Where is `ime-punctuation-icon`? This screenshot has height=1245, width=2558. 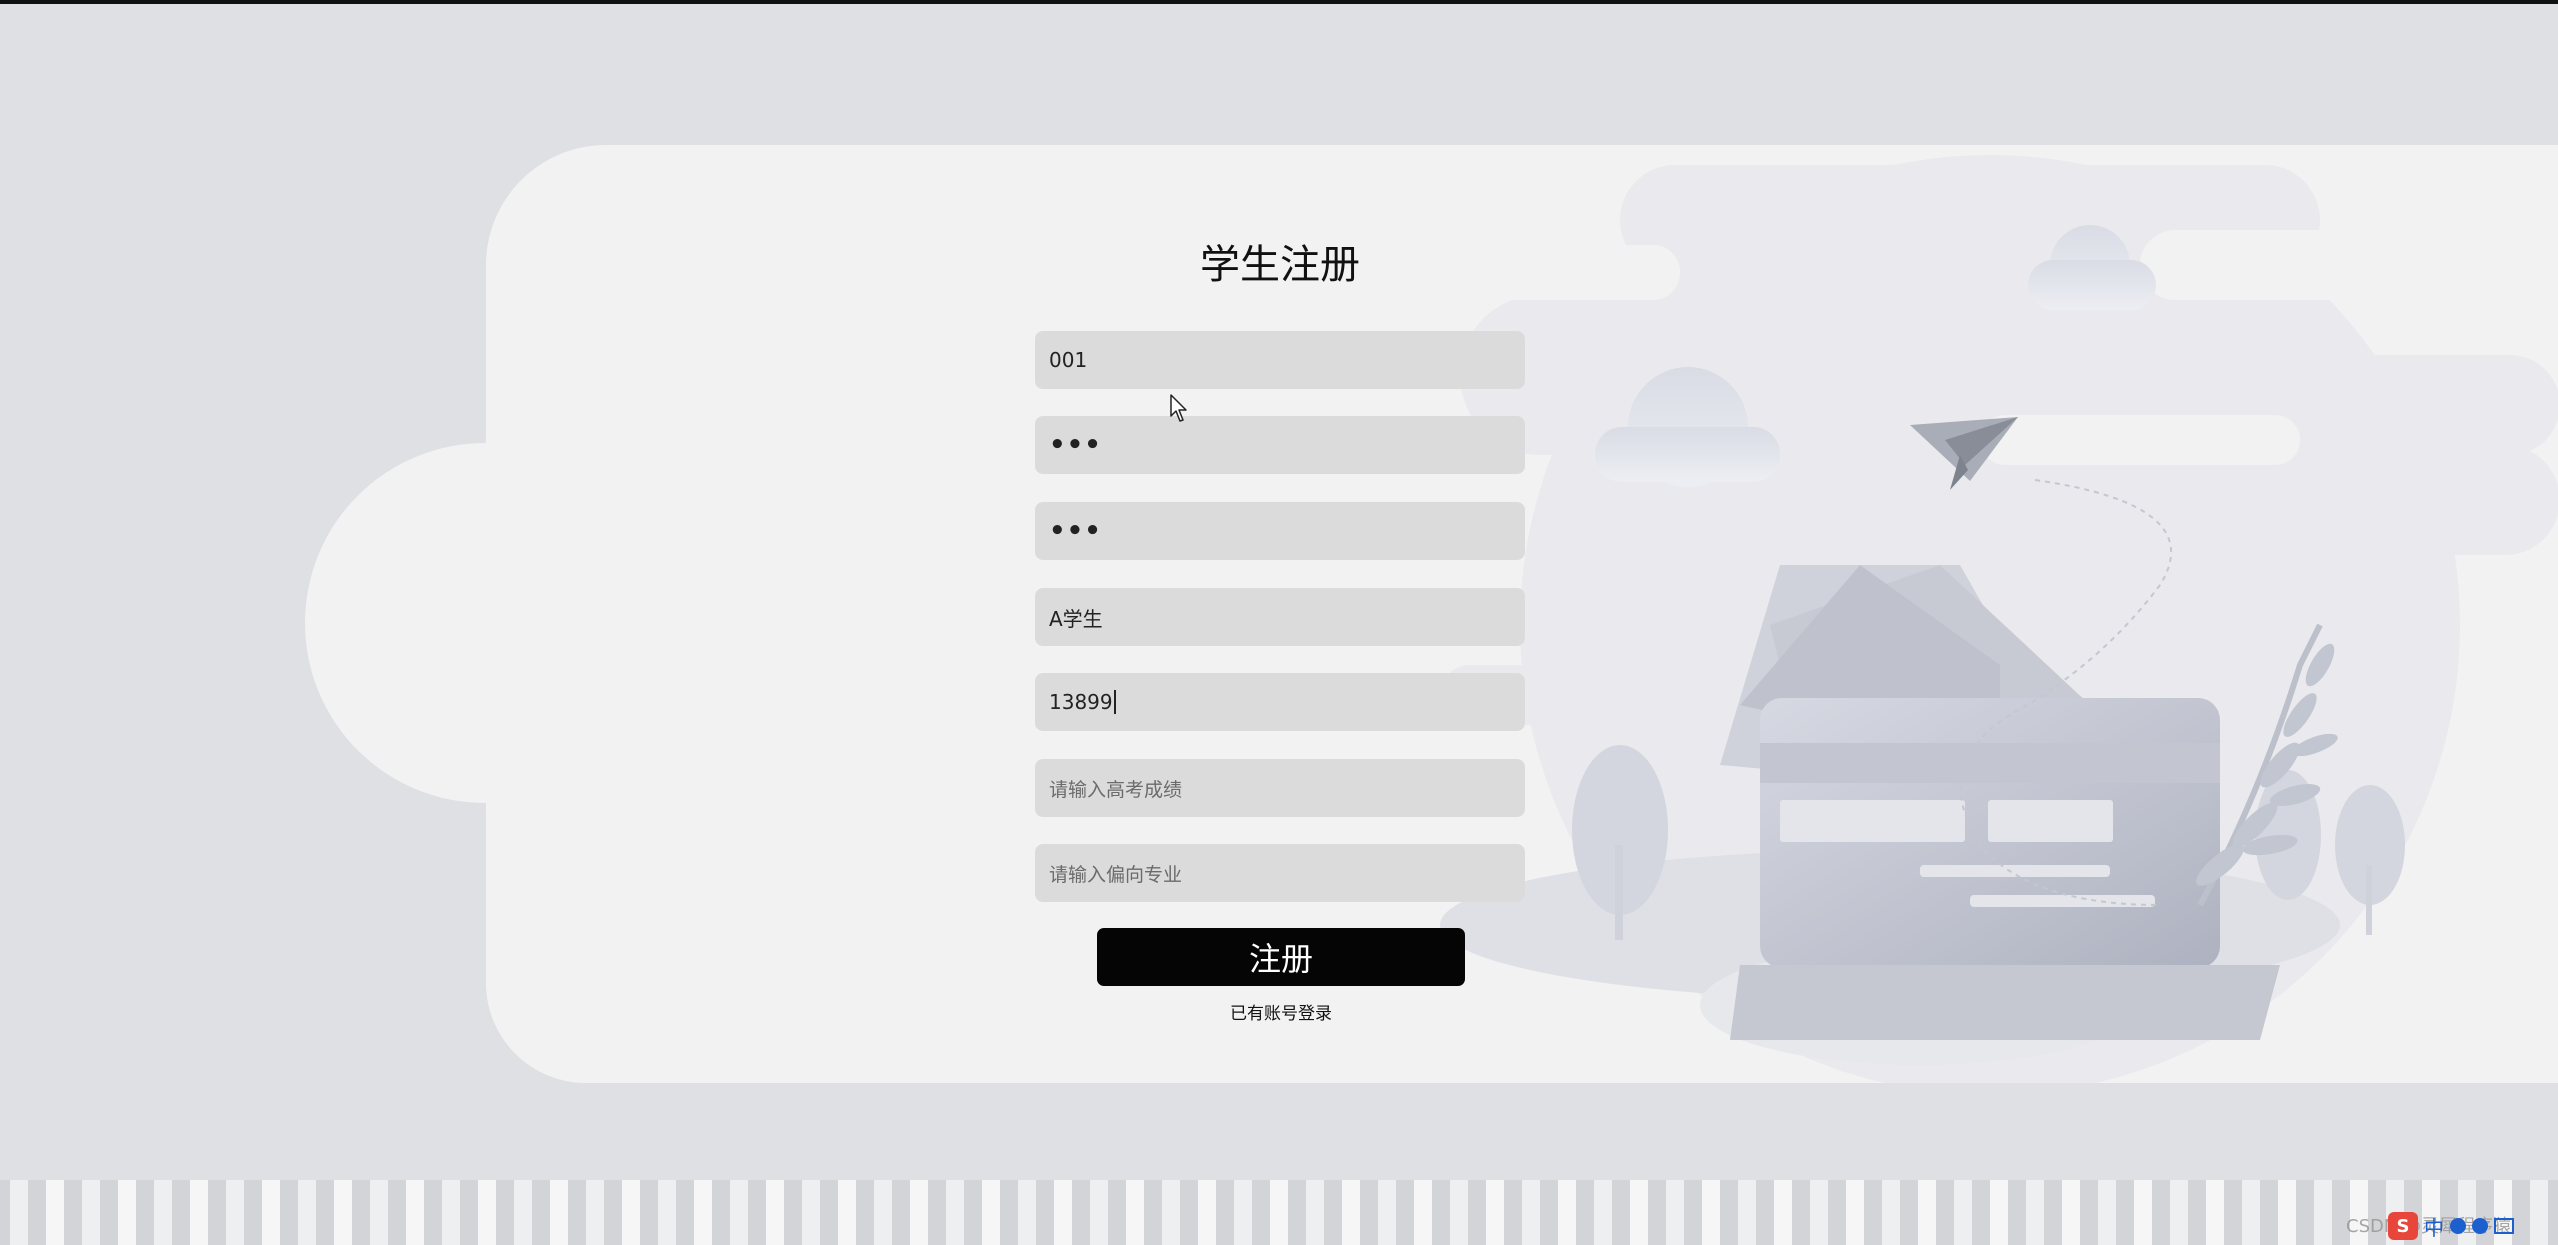 ime-punctuation-icon is located at coordinates (2458, 1226).